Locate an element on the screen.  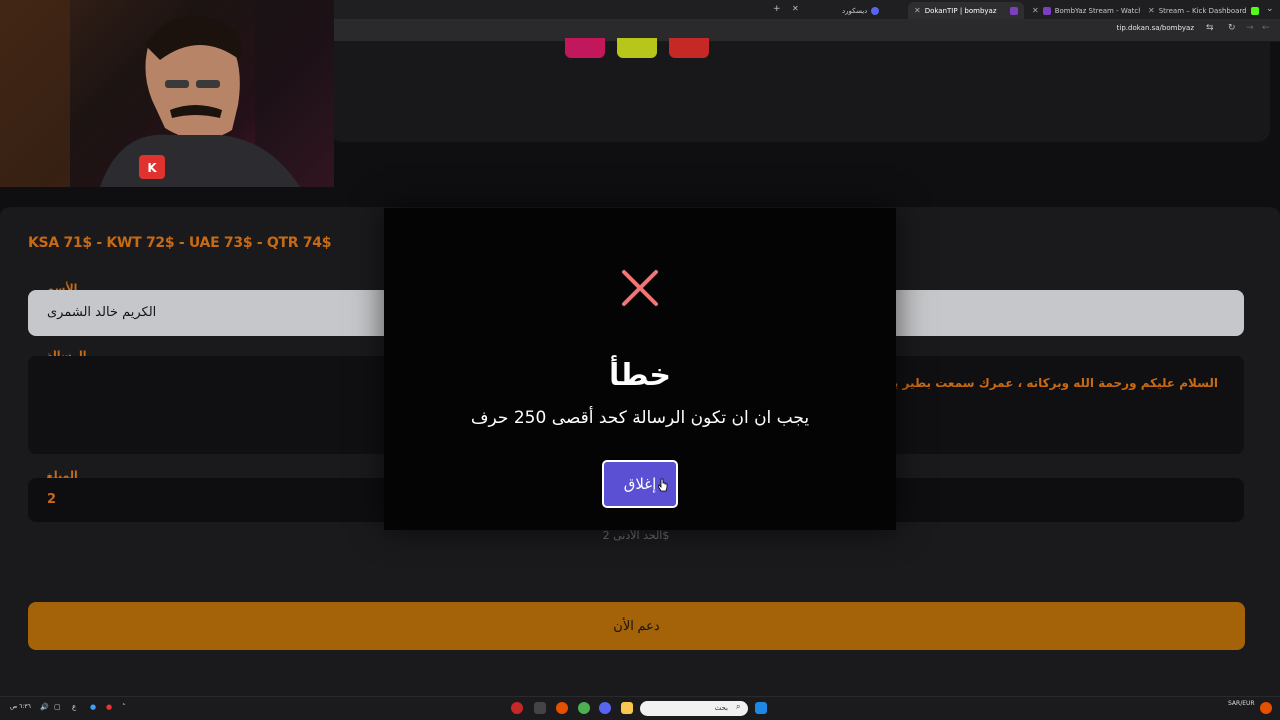
svg-text: K is located at coordinates (152, 168).